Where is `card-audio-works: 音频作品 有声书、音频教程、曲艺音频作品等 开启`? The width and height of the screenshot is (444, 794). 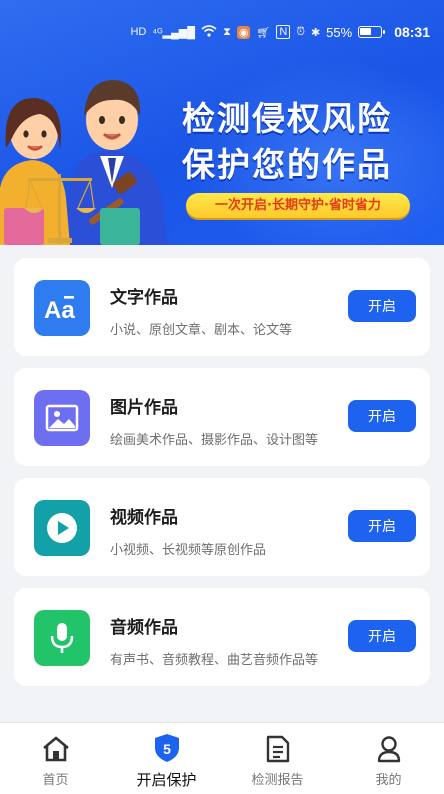
card-audio-works: 音频作品 有声书、音频教程、曲艺音频作品等 开启 is located at coordinates (222, 637).